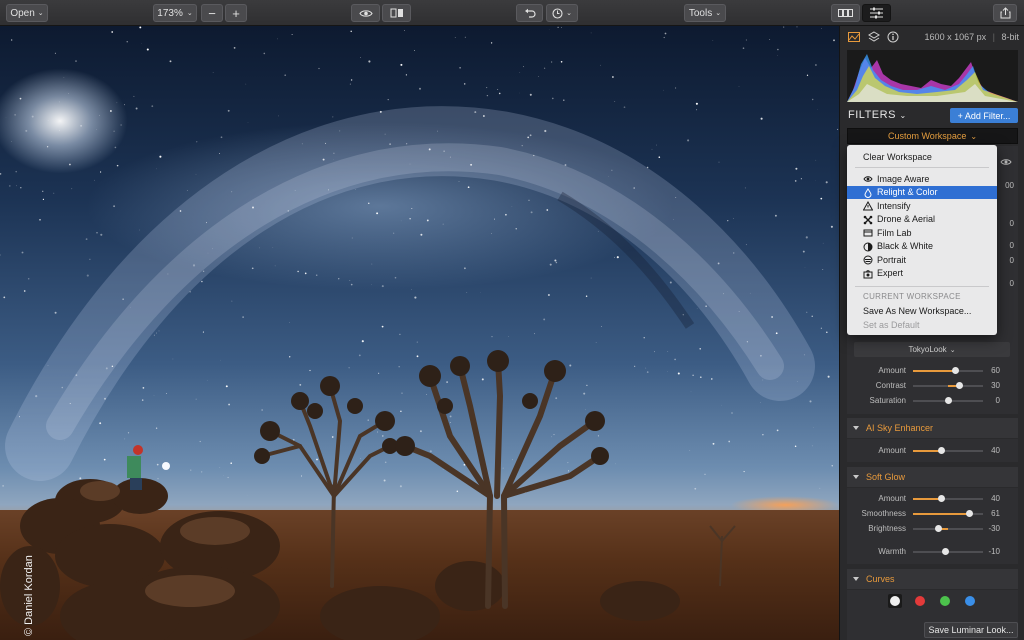 This screenshot has height=640, width=1024. What do you see at coordinates (932, 477) in the screenshot?
I see `section-header-soft-glow: Soft Glow` at bounding box center [932, 477].